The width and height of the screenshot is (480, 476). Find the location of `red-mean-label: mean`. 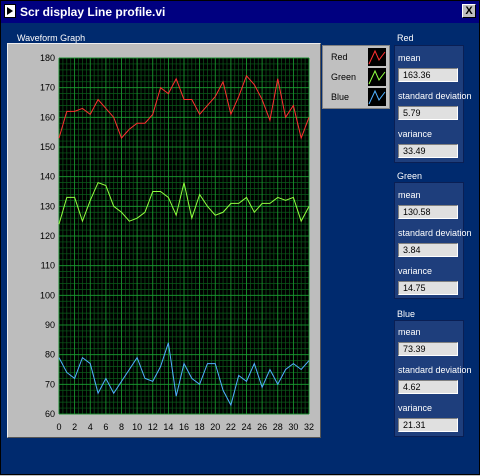

red-mean-label: mean is located at coordinates (409, 58).